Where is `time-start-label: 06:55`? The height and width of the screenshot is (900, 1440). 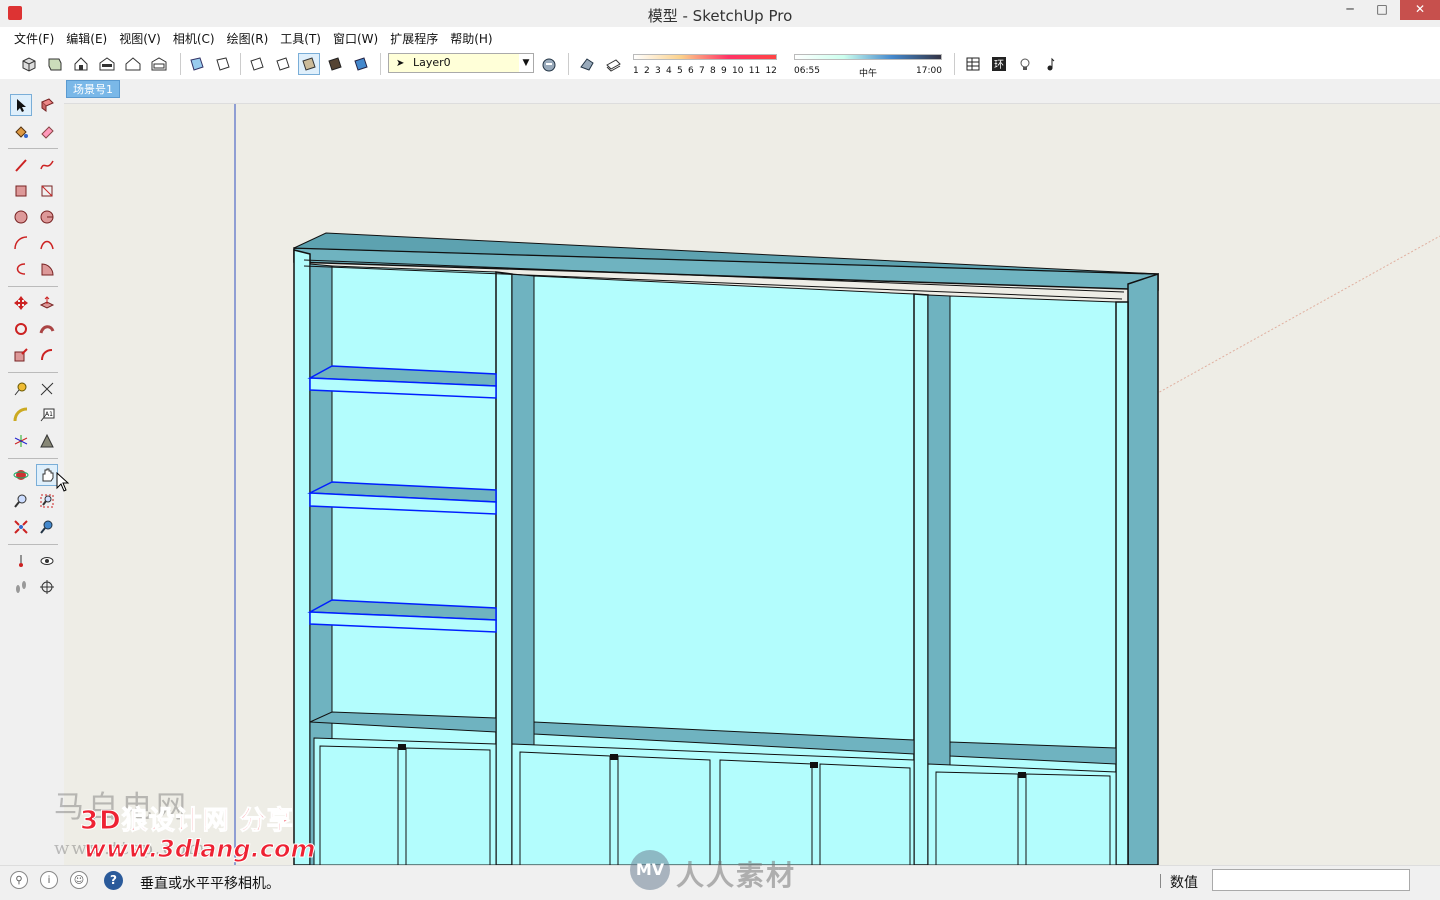 time-start-label: 06:55 is located at coordinates (807, 71).